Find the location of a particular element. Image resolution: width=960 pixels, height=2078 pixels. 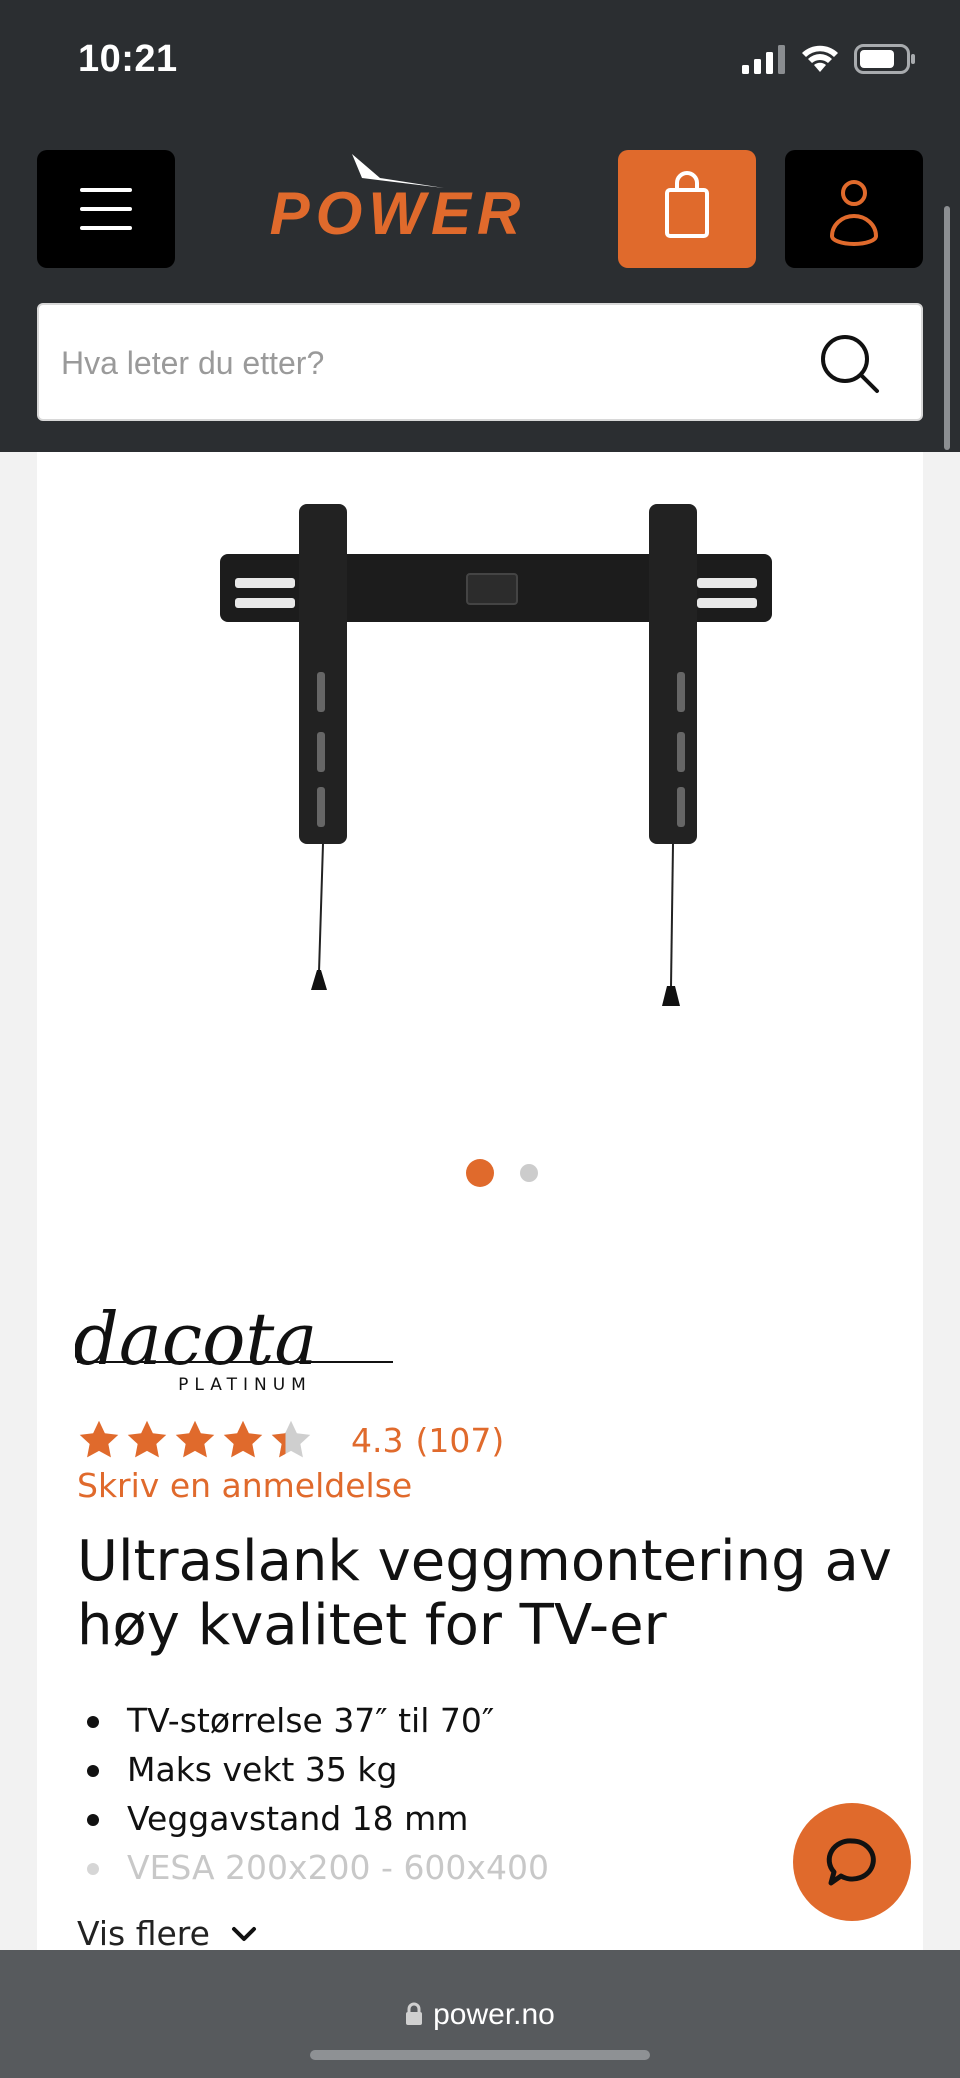

show-more-button: Vis flere is located at coordinates (167, 1933).